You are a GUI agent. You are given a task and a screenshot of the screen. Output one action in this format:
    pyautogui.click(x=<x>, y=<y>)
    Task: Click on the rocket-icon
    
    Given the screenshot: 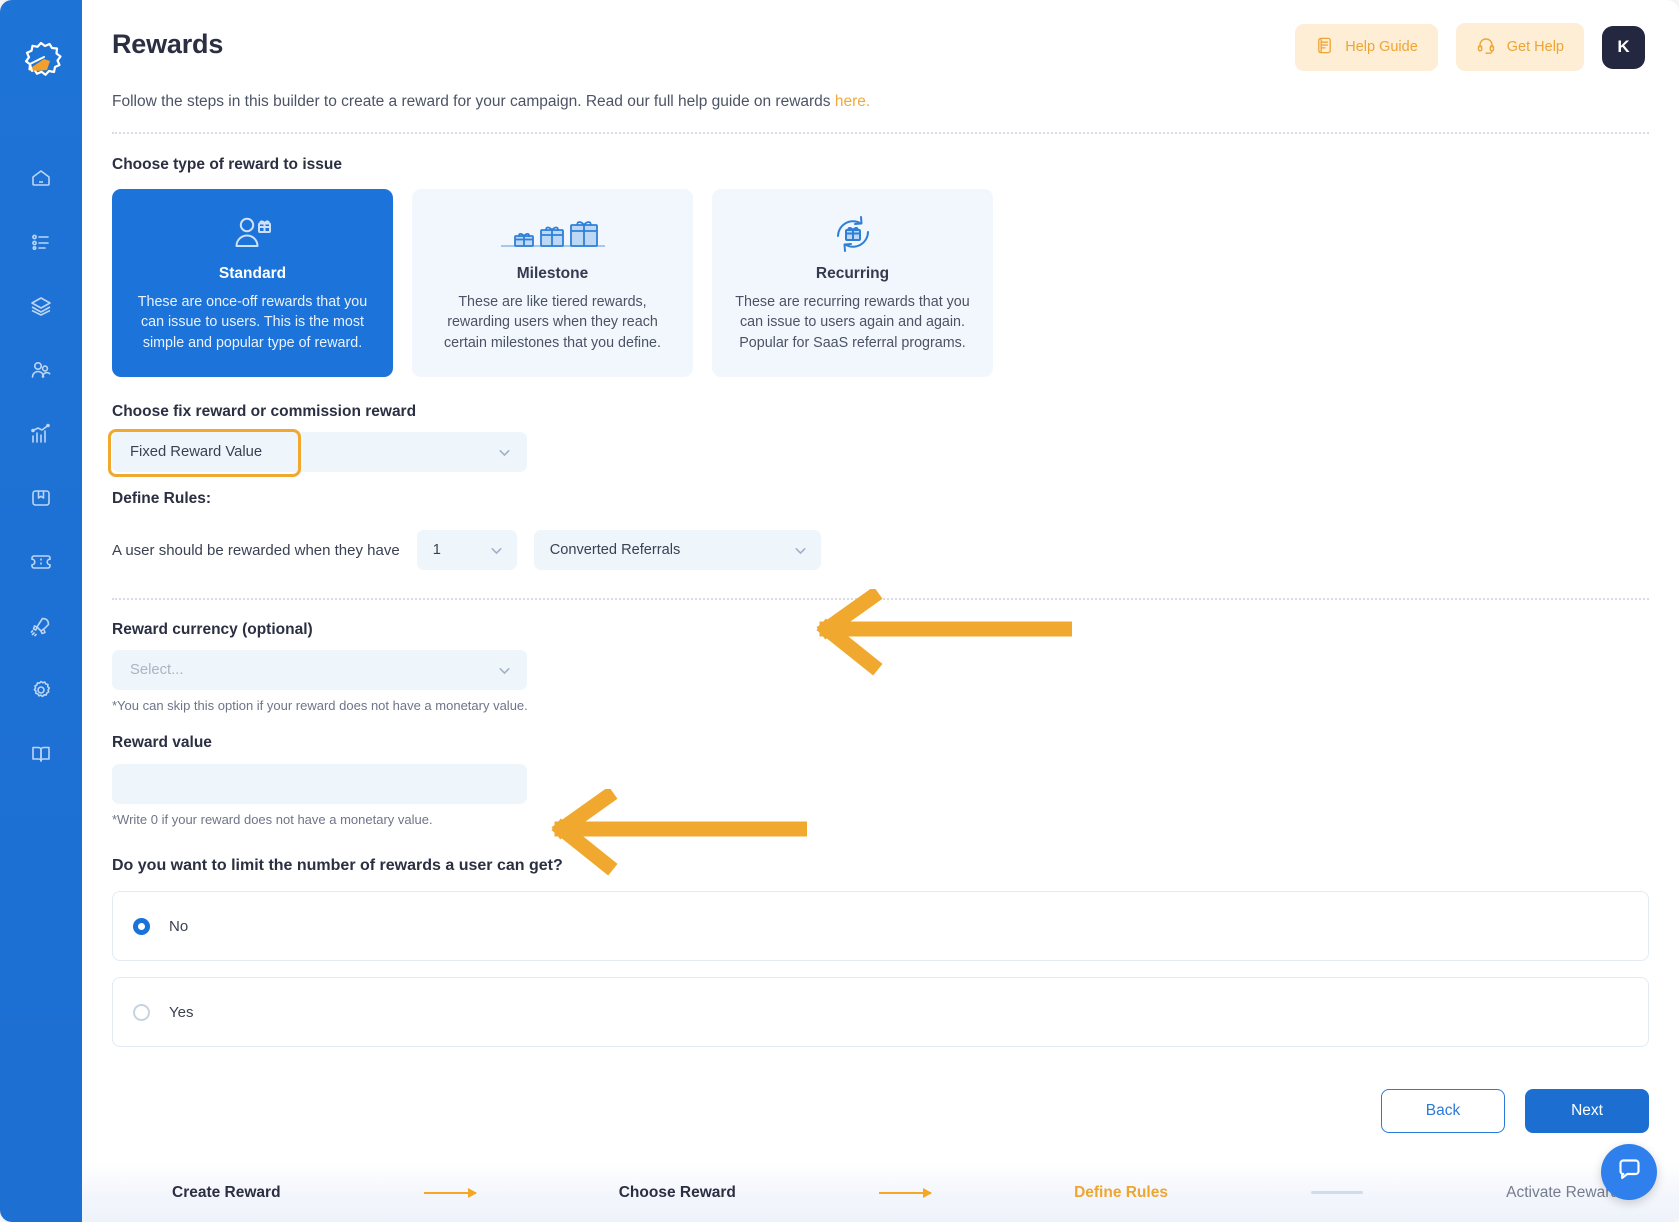 What is the action you would take?
    pyautogui.click(x=41, y=626)
    